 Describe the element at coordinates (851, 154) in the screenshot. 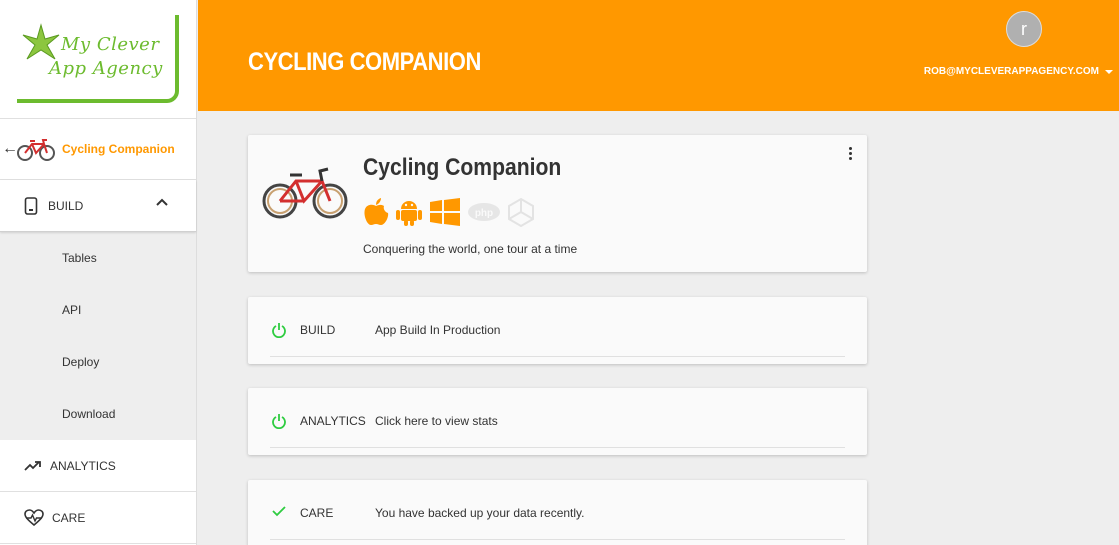

I see `more-vert-icon` at that location.